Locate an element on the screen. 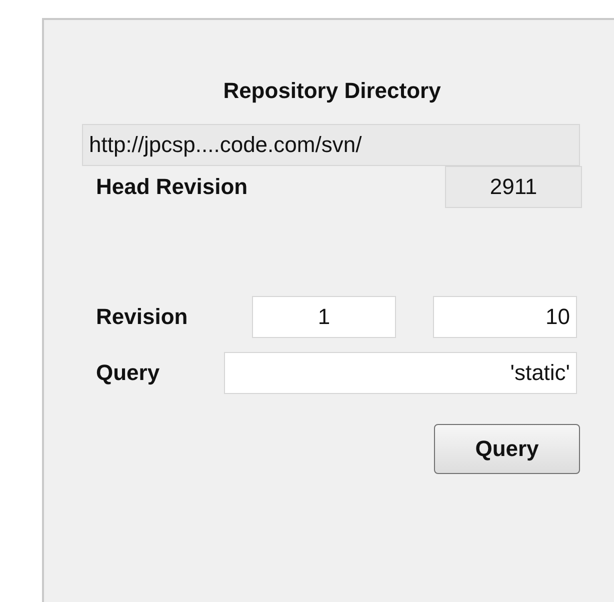 The image size is (614, 602). field-label: Revision is located at coordinates (142, 317).